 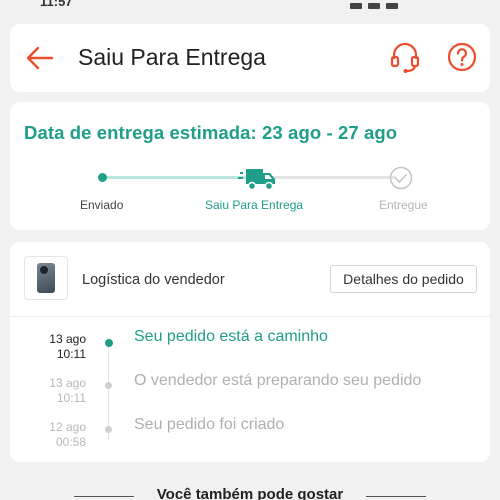 I want to click on event-description: O vendedor está preparando seu pedido, so click(x=278, y=380).